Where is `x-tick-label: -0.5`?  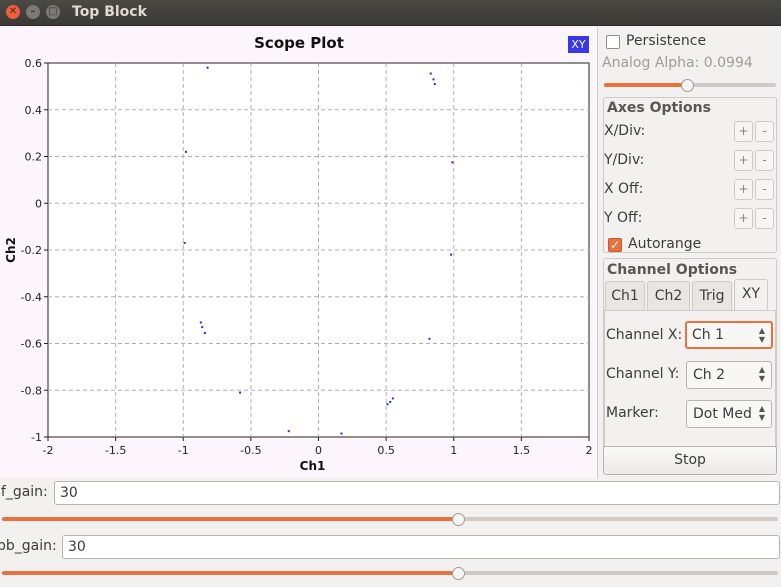 x-tick-label: -0.5 is located at coordinates (250, 450).